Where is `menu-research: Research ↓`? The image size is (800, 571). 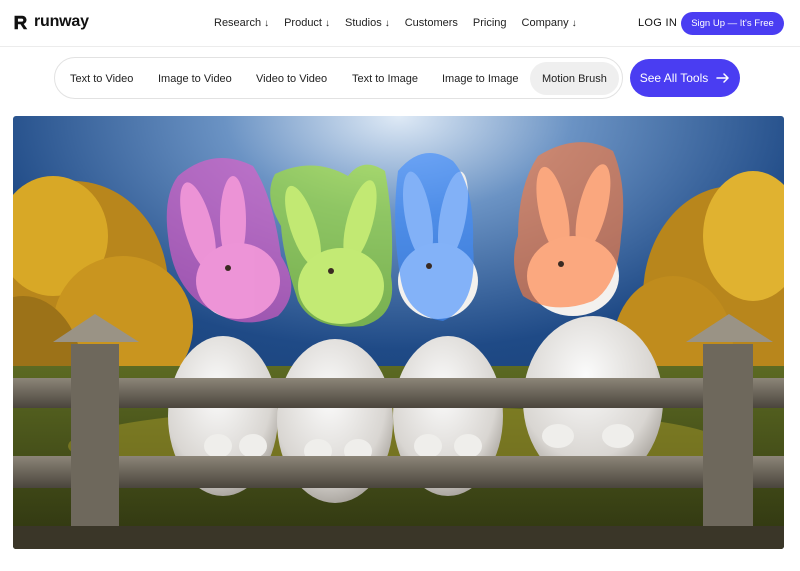 menu-research: Research ↓ is located at coordinates (241, 23).